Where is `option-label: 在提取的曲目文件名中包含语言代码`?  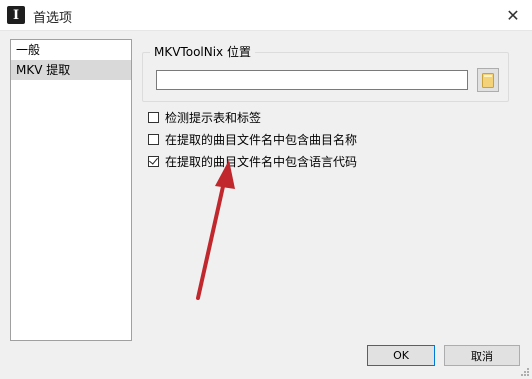
option-label: 在提取的曲目文件名中包含语言代码 is located at coordinates (261, 161).